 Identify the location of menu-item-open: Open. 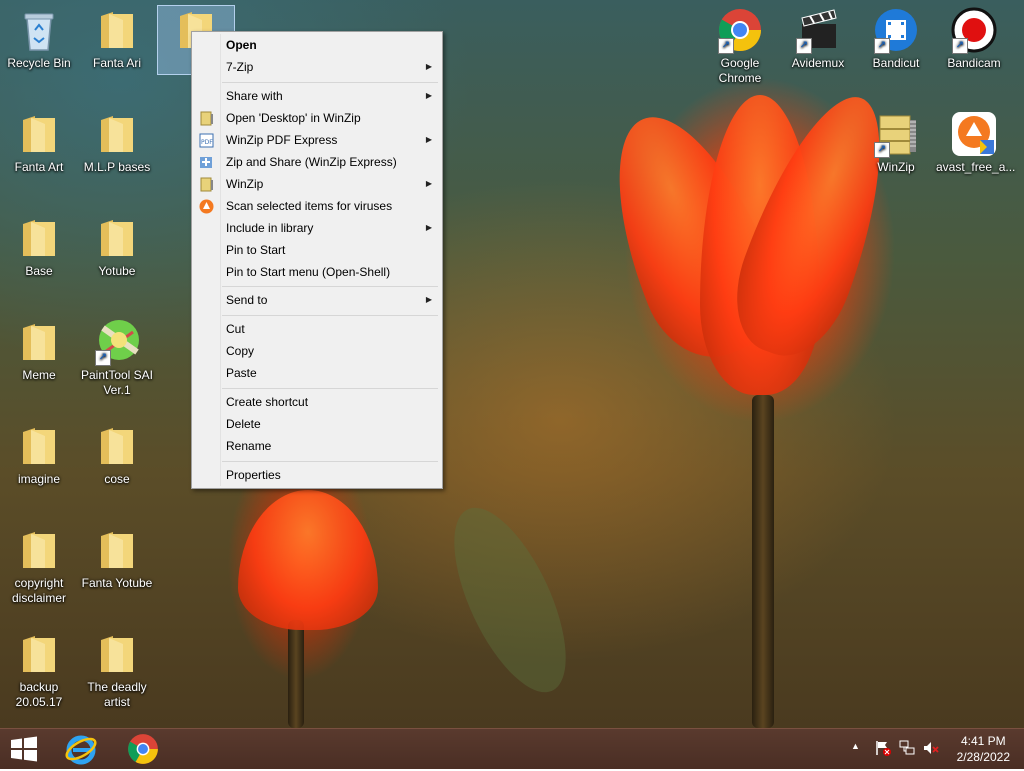
(317, 45).